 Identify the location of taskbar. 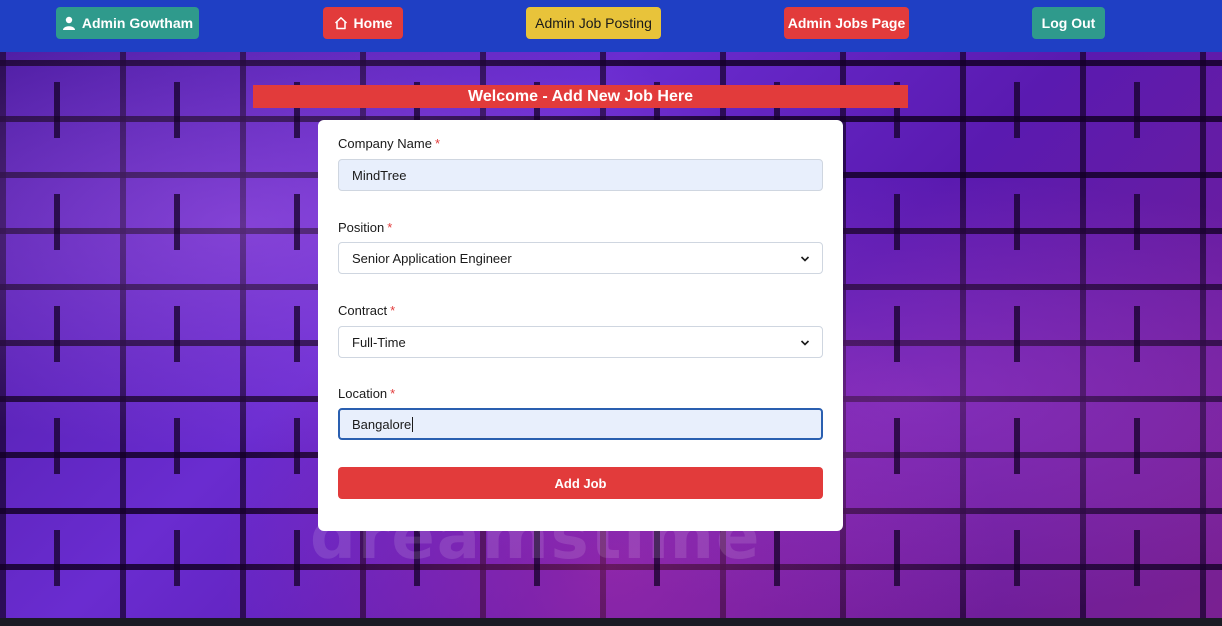
(611, 622).